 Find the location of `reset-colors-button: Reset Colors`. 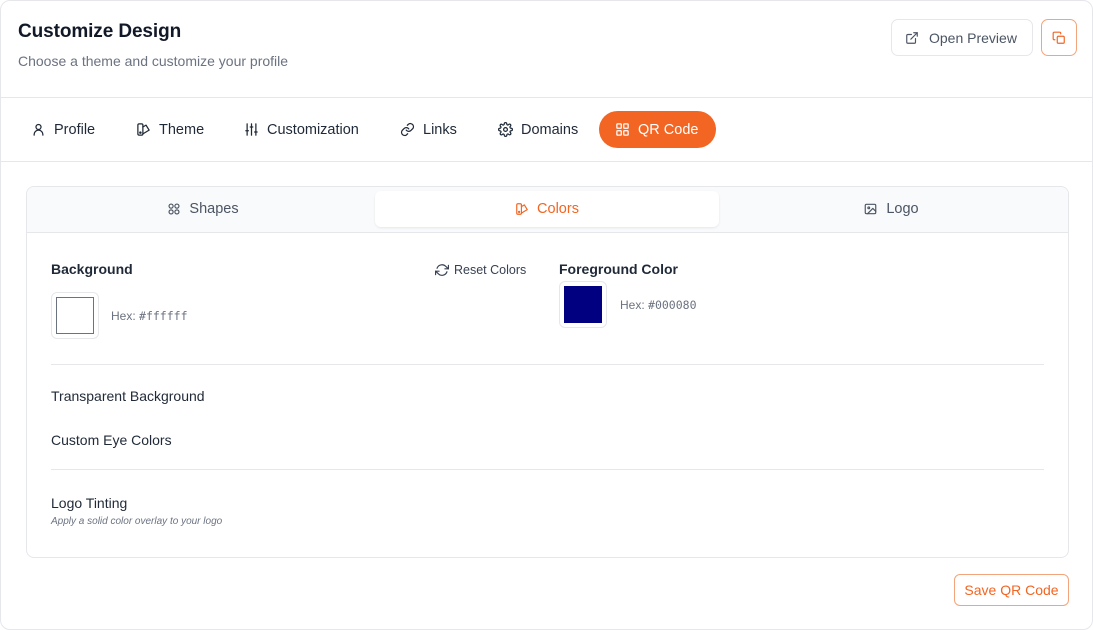

reset-colors-button: Reset Colors is located at coordinates (480, 270).